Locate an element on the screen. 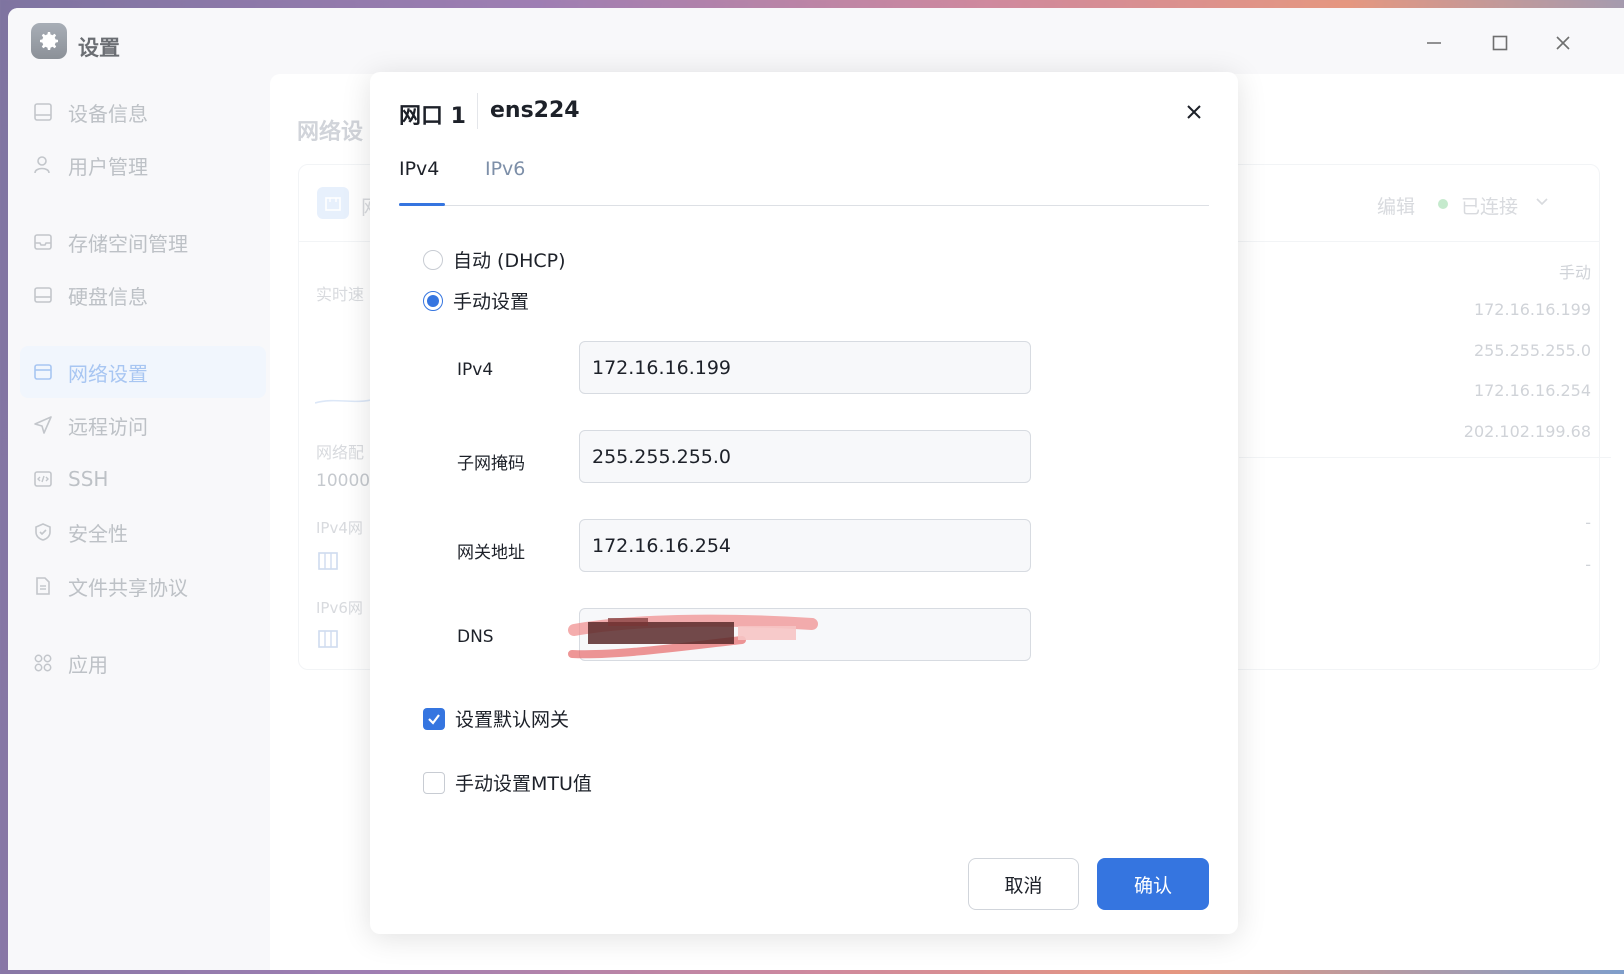  tab-ipv4: IPv4 is located at coordinates (419, 169).